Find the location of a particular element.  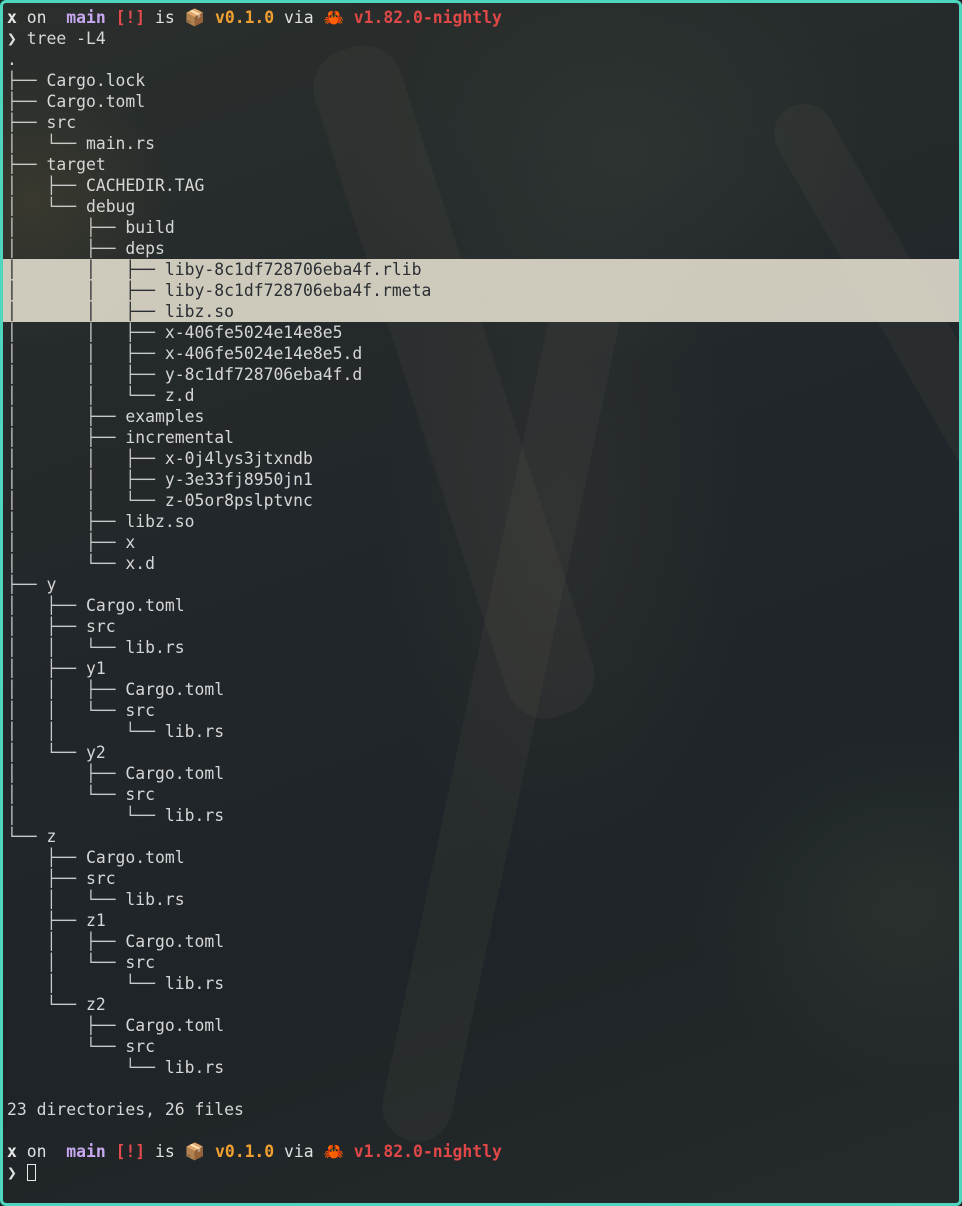

tree-entry: │ │ └── lib.rs is located at coordinates (481, 647).